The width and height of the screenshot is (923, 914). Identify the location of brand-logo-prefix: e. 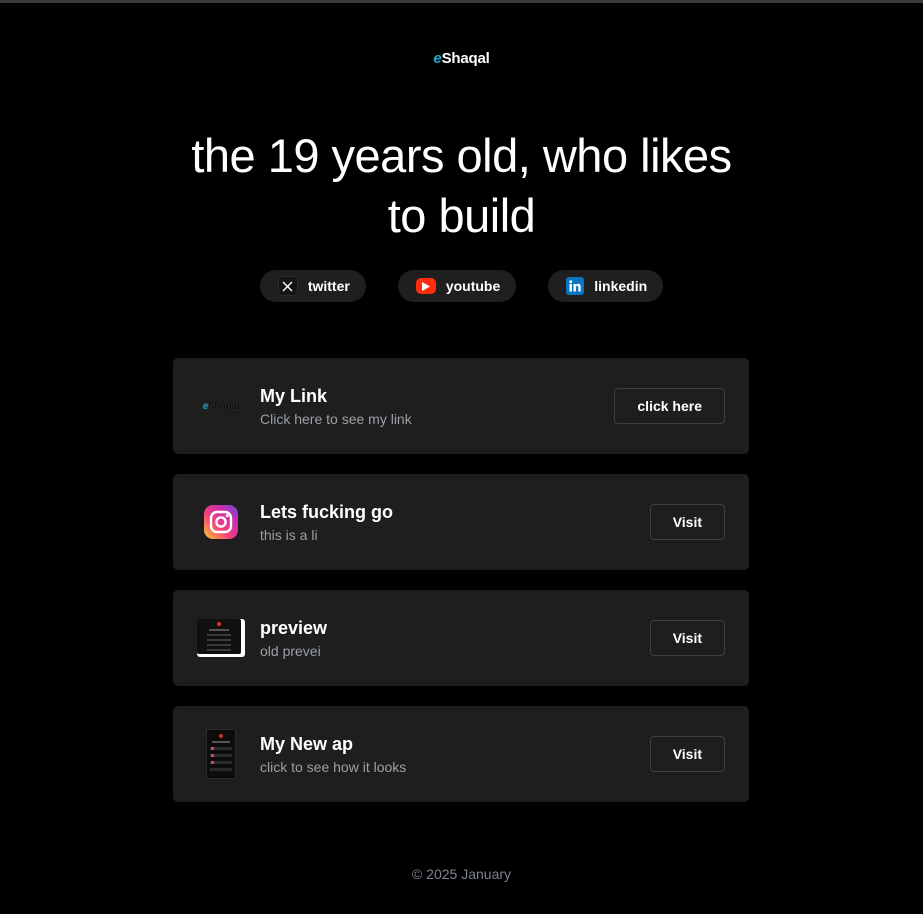
(437, 58).